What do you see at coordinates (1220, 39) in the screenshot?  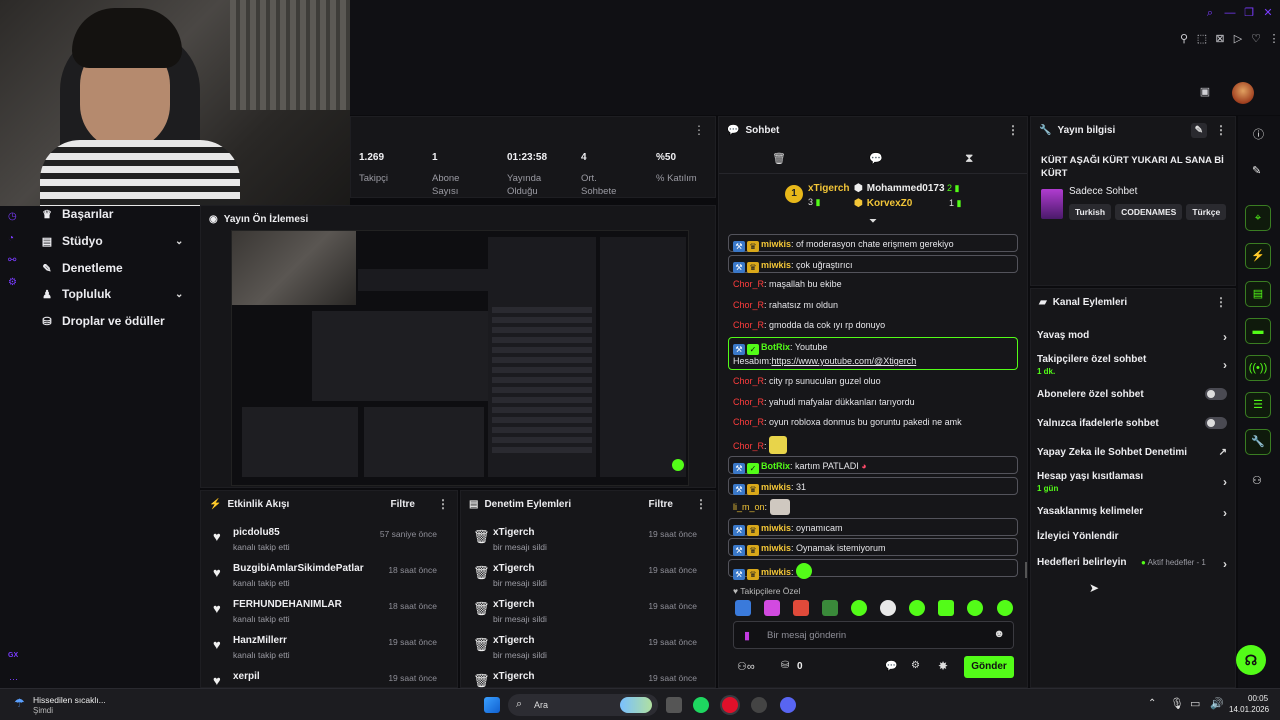 I see `shield-icon: ⊠` at bounding box center [1220, 39].